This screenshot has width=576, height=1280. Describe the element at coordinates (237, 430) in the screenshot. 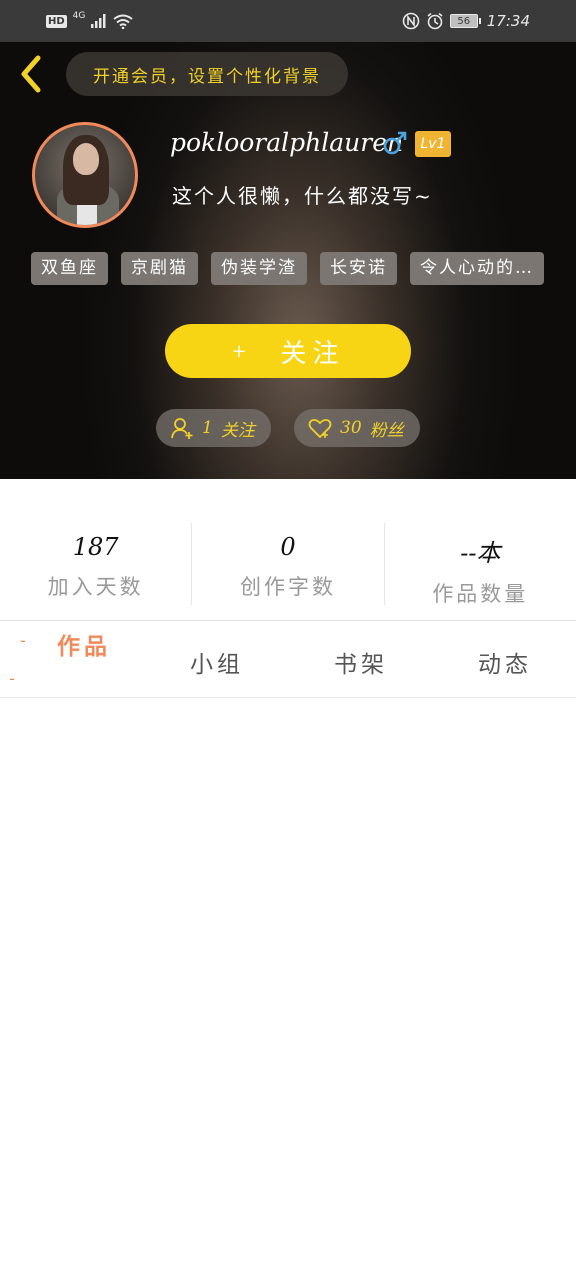

I see `following-label: 关注` at that location.